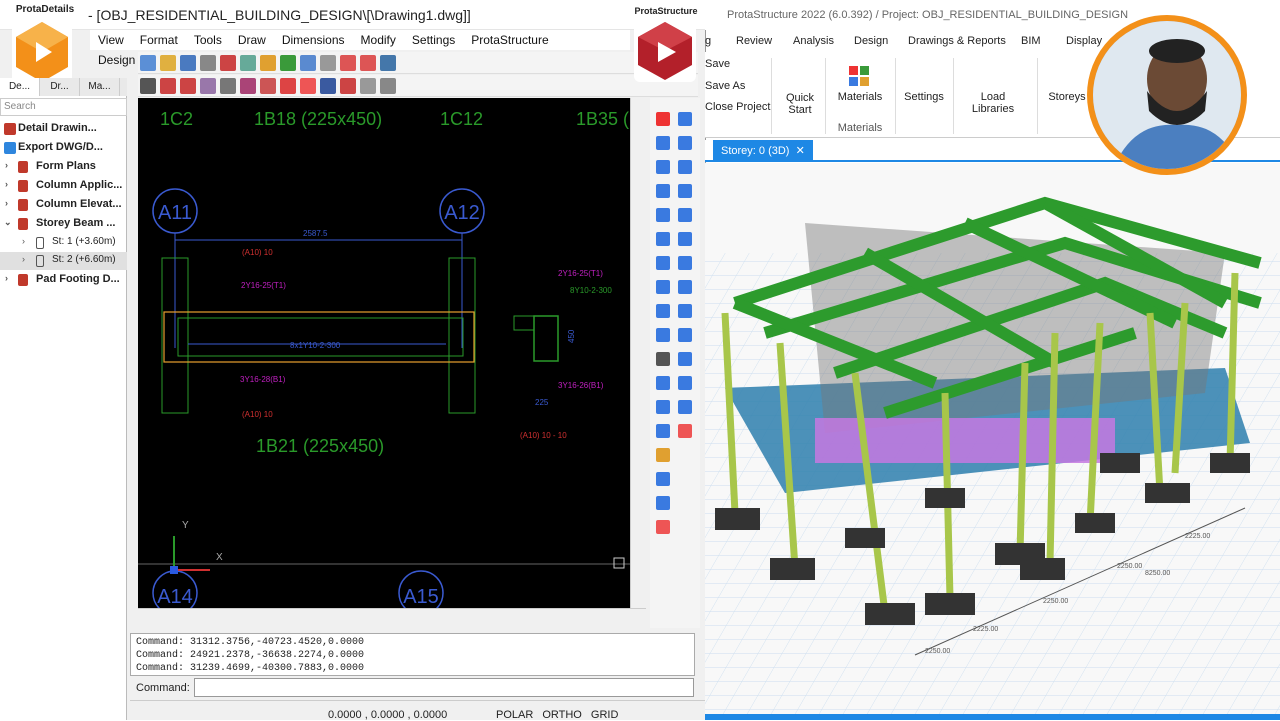  I want to click on text-icon, so click(685, 311).